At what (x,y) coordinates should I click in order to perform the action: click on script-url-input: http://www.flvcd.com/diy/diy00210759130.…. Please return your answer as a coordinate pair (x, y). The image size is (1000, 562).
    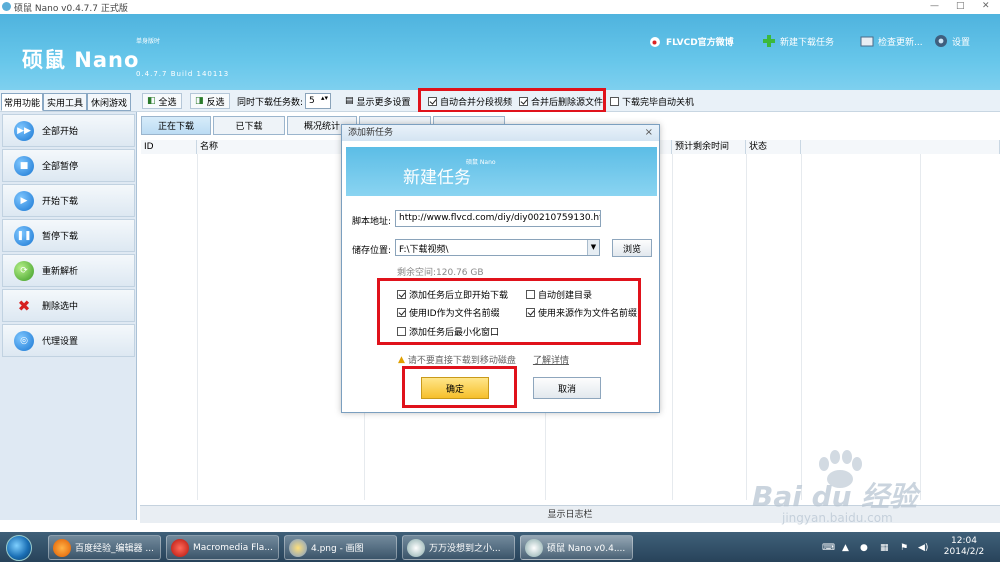
    Looking at the image, I should click on (498, 218).